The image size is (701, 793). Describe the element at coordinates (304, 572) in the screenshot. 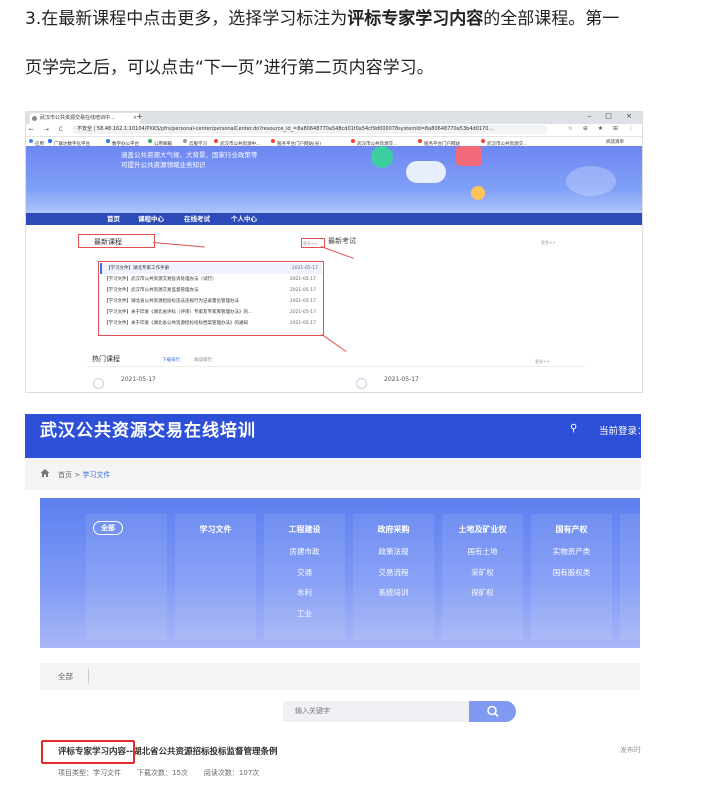

I see `subcategory-item: 交通` at that location.